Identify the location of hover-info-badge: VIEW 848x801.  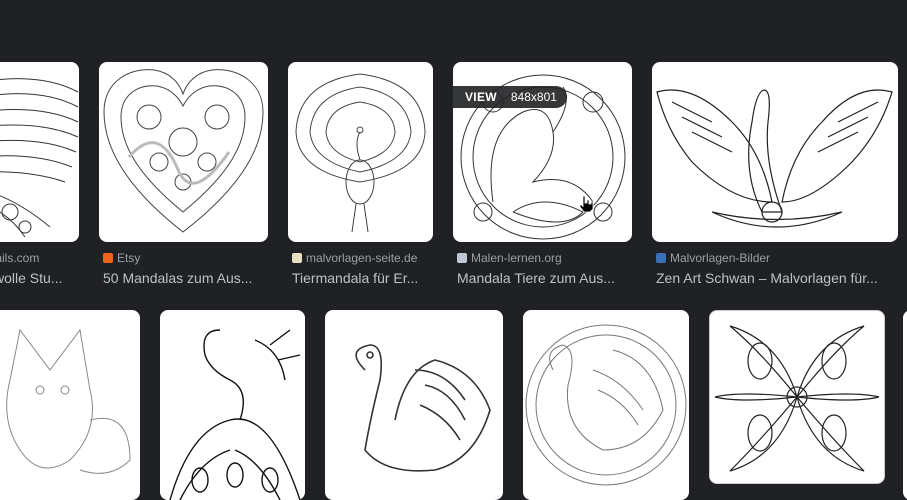
(510, 97).